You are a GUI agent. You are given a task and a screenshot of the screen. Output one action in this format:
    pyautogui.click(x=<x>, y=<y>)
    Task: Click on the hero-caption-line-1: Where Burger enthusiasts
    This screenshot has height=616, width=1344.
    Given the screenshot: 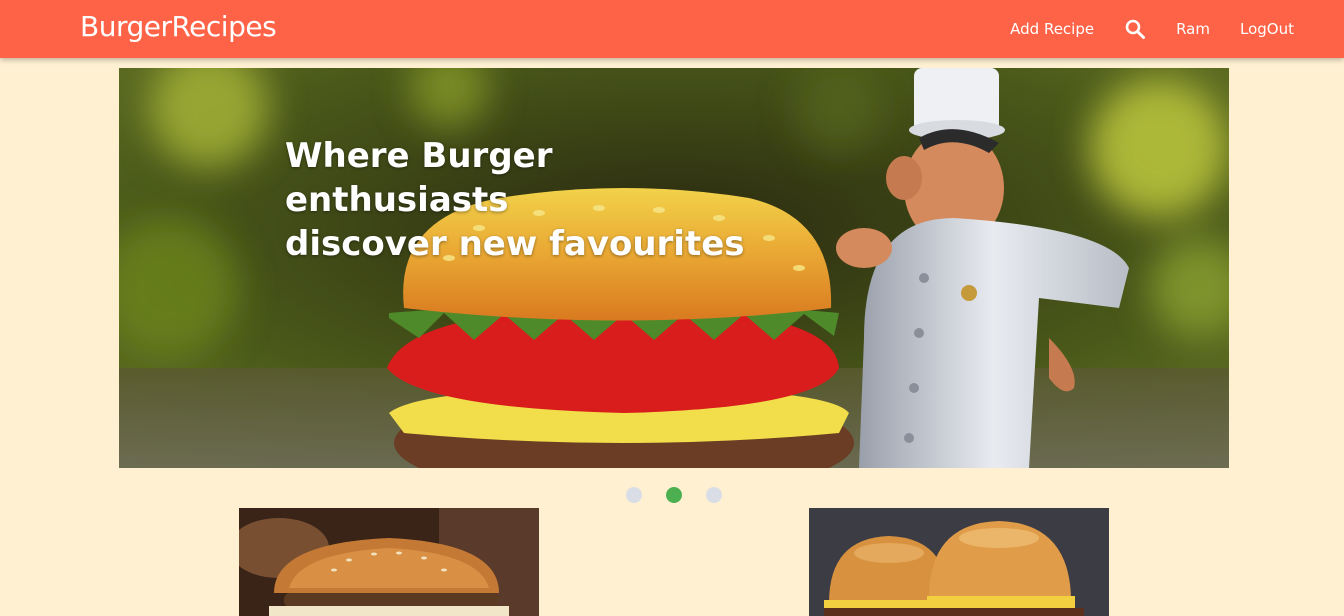 What is the action you would take?
    pyautogui.click(x=419, y=178)
    